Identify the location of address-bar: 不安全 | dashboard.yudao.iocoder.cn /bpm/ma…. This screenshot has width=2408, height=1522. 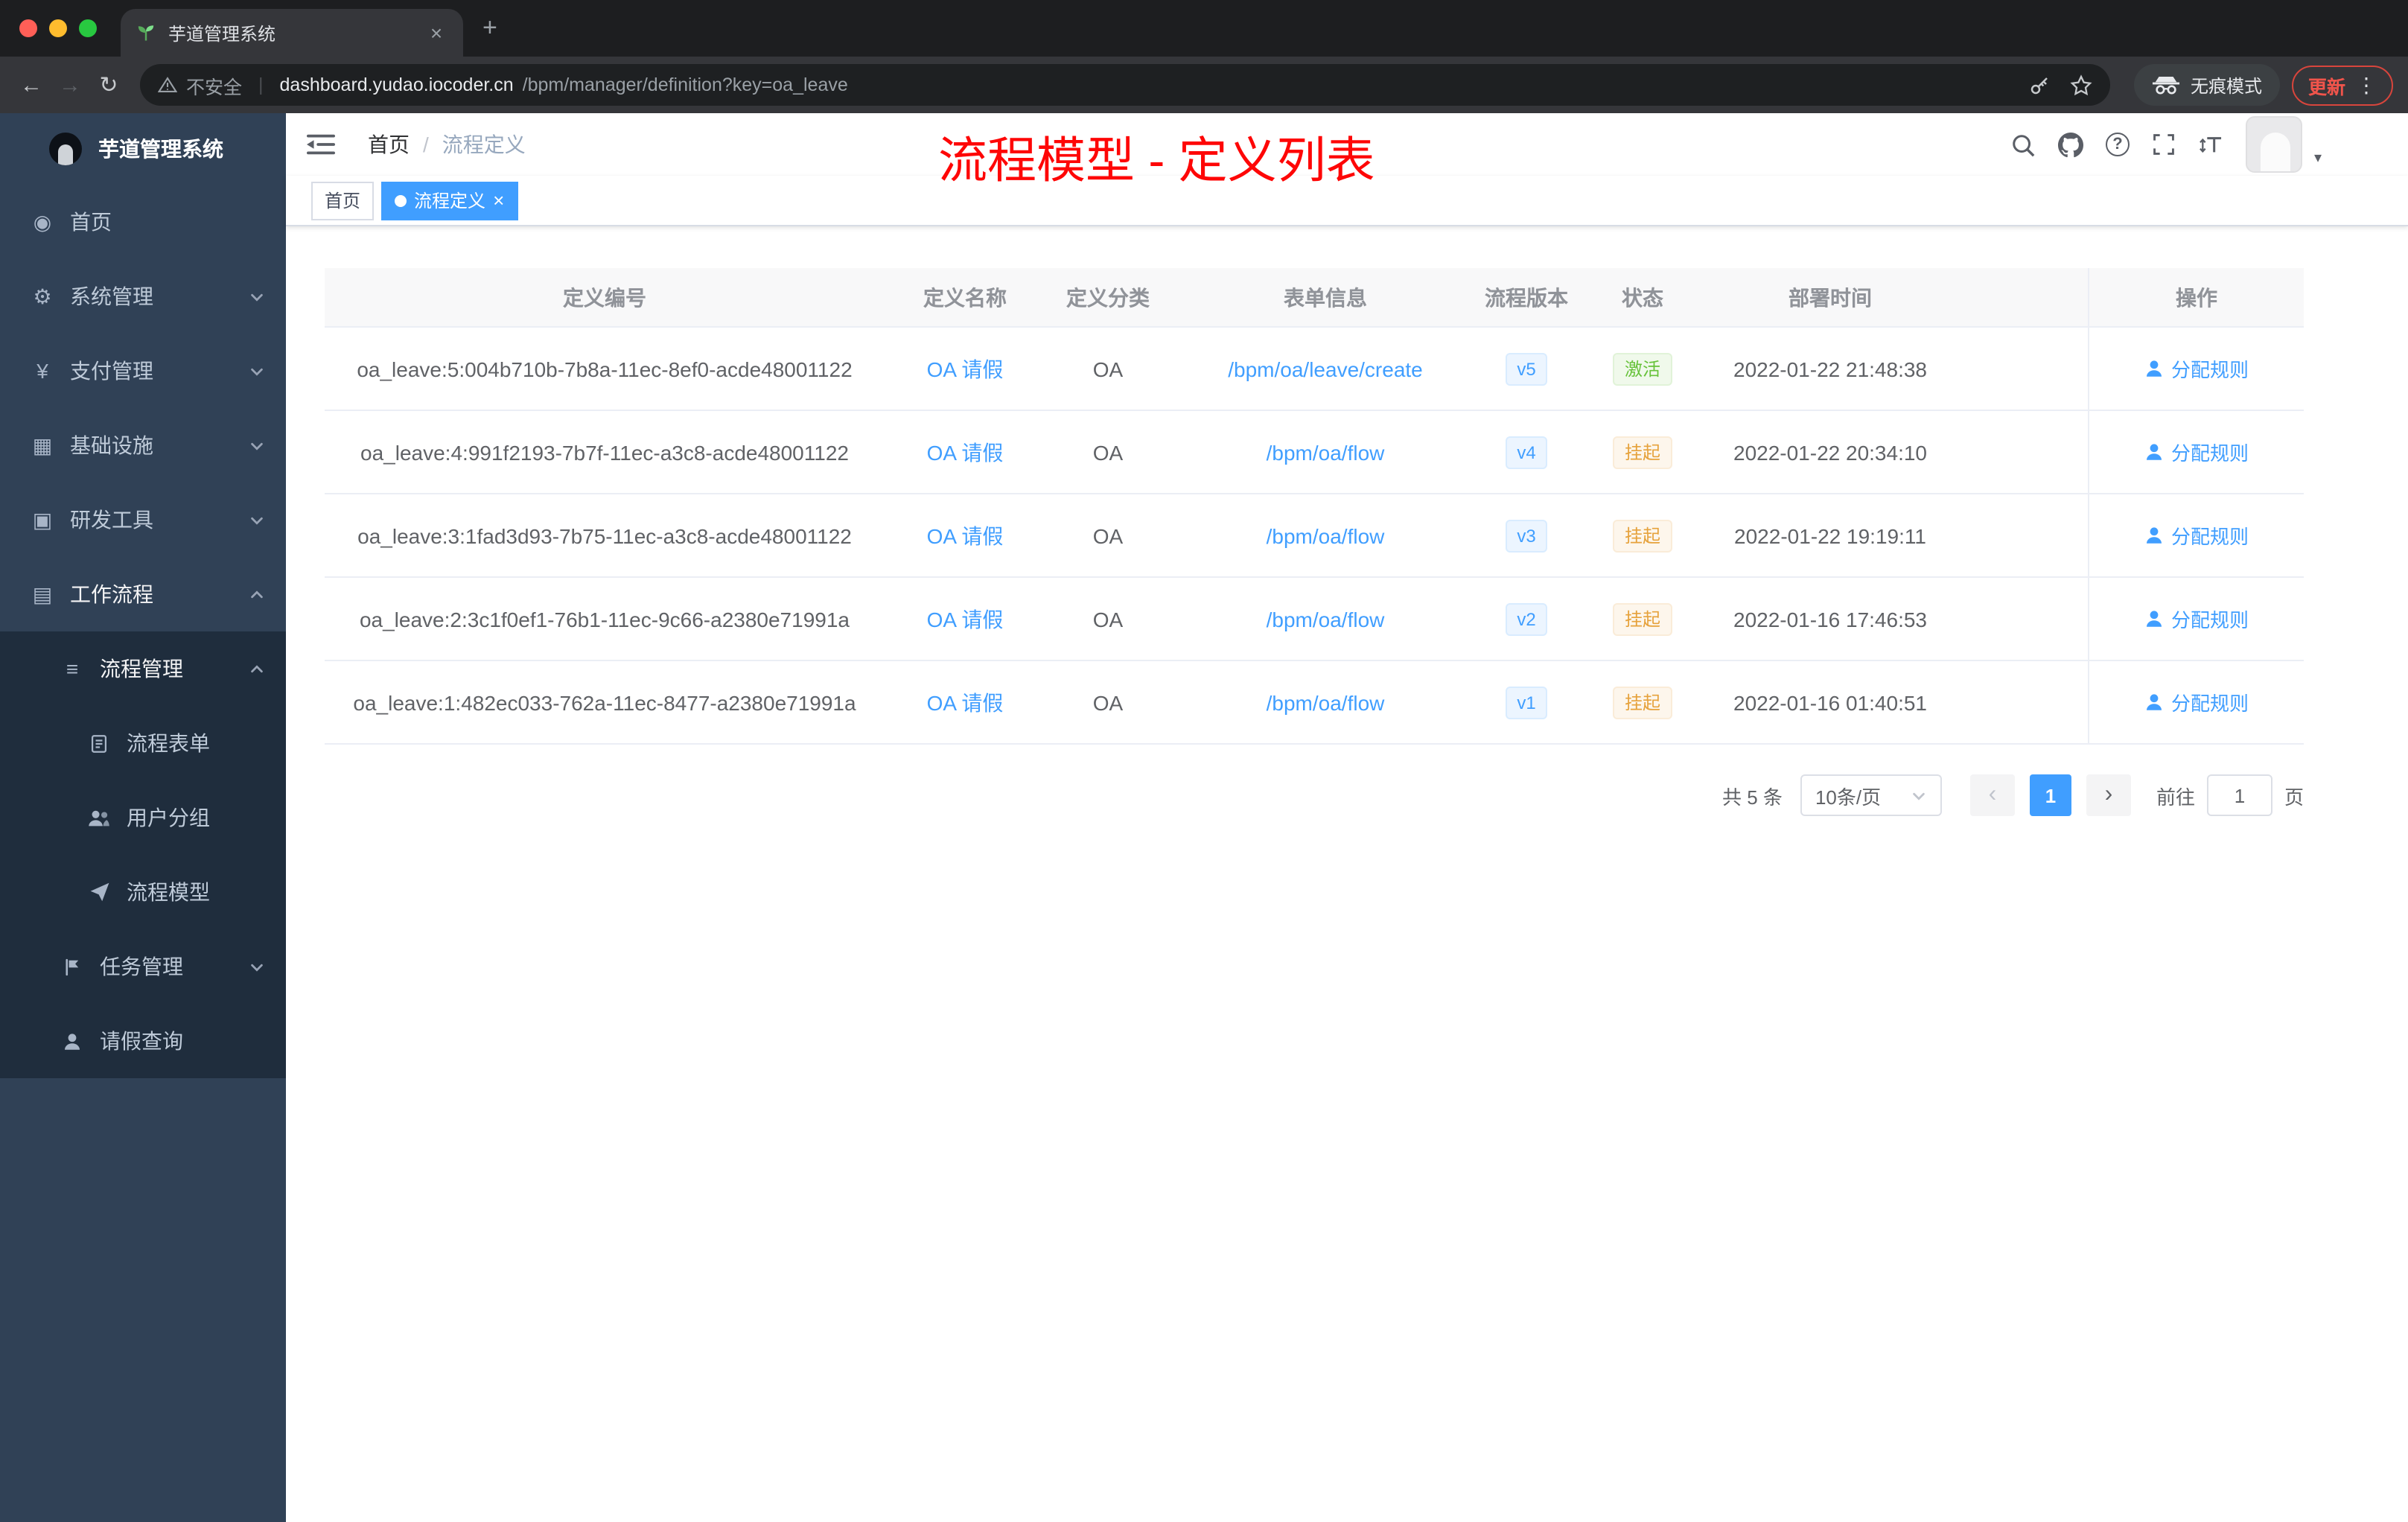
(1125, 85).